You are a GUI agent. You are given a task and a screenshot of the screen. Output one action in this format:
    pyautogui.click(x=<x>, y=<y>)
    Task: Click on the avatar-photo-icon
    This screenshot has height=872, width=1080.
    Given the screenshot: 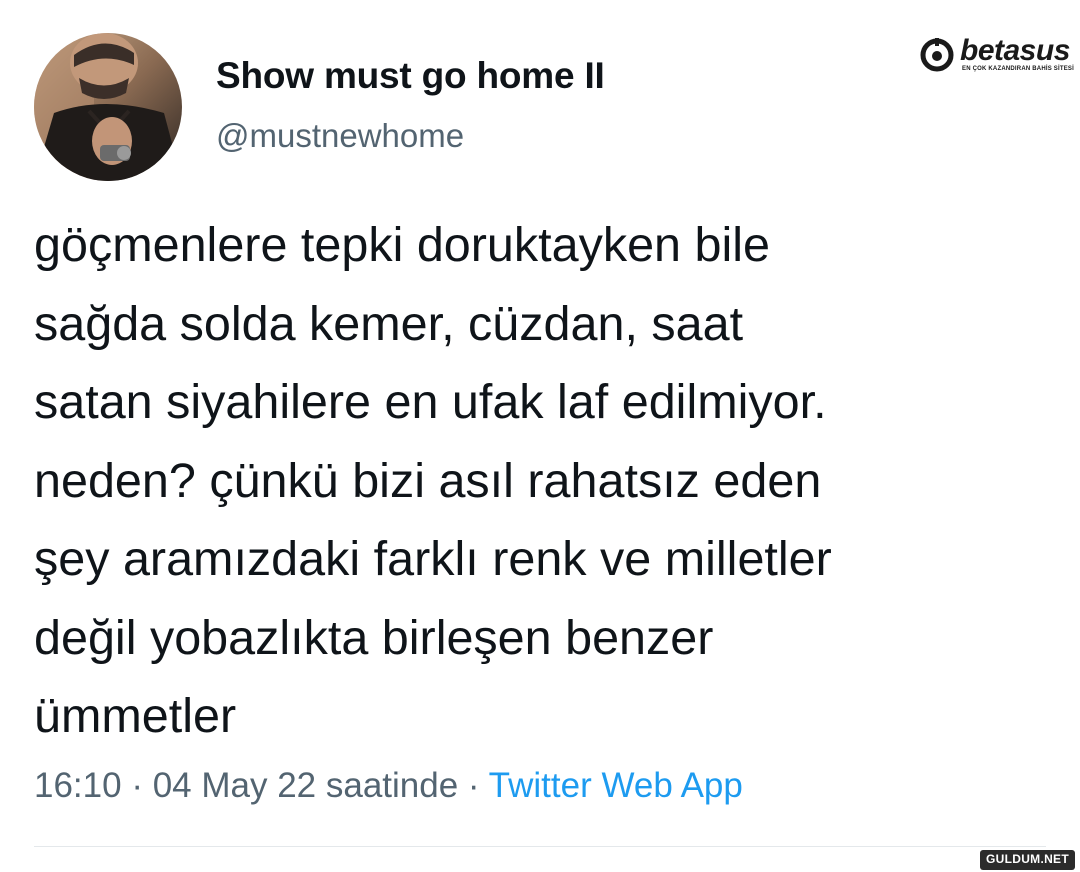 What is the action you would take?
    pyautogui.click(x=108, y=107)
    